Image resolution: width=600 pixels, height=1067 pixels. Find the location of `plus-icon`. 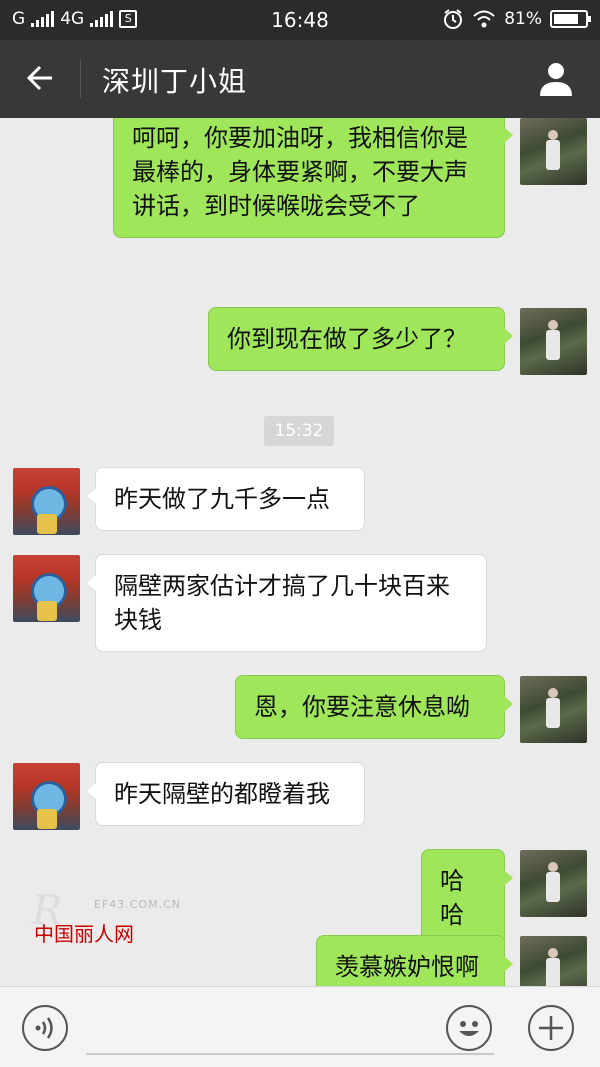

plus-icon is located at coordinates (551, 1028).